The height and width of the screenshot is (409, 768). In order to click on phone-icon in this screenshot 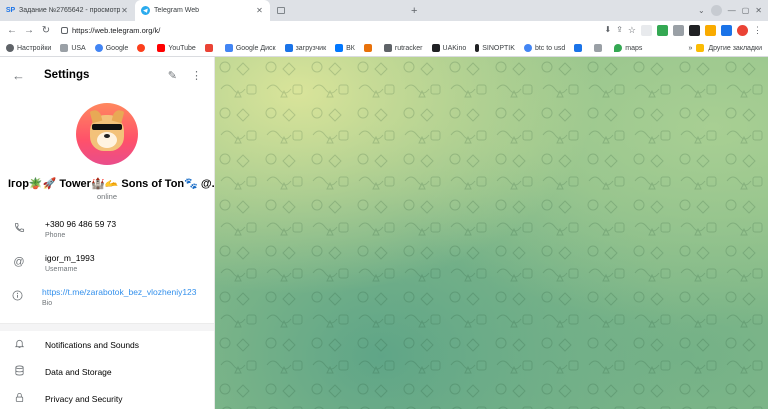, I will do `click(19, 232)`.